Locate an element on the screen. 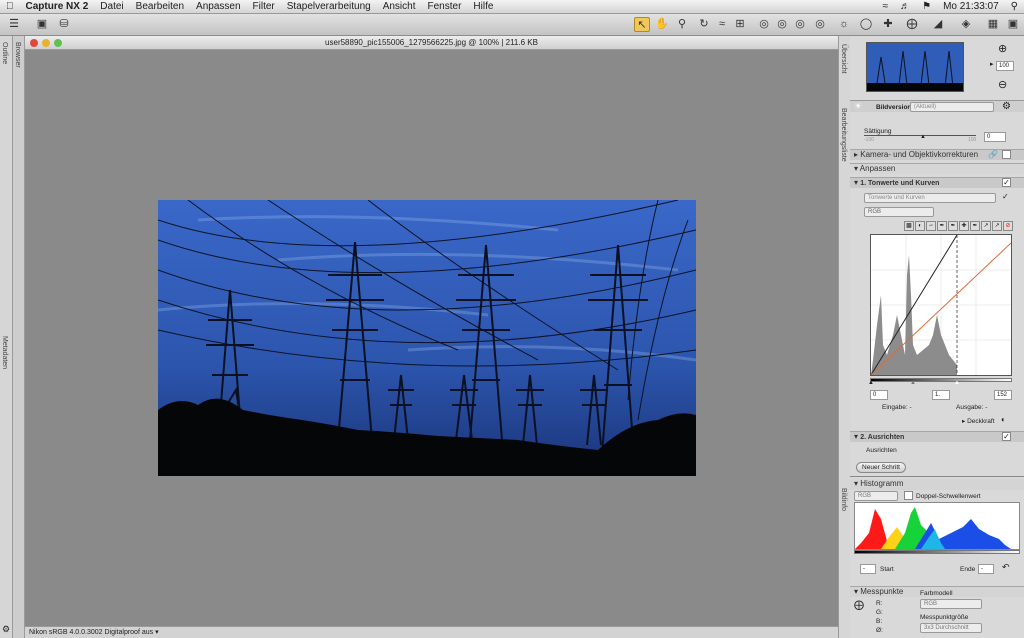 The width and height of the screenshot is (1024, 638). black-point-handle: ▲ is located at coordinates (871, 383).